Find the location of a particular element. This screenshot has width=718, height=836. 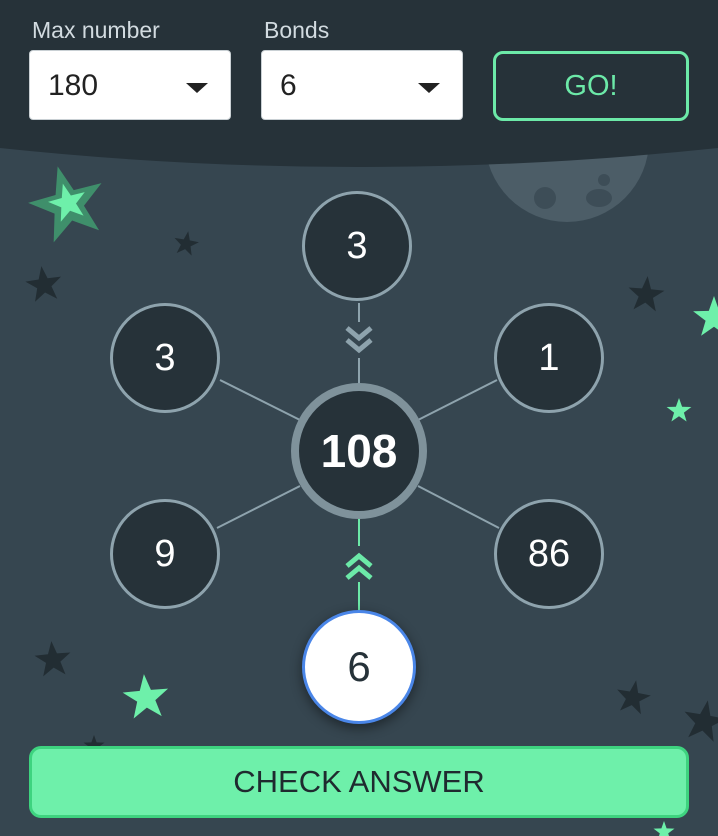

chevron-down-icon is located at coordinates (359, 340).